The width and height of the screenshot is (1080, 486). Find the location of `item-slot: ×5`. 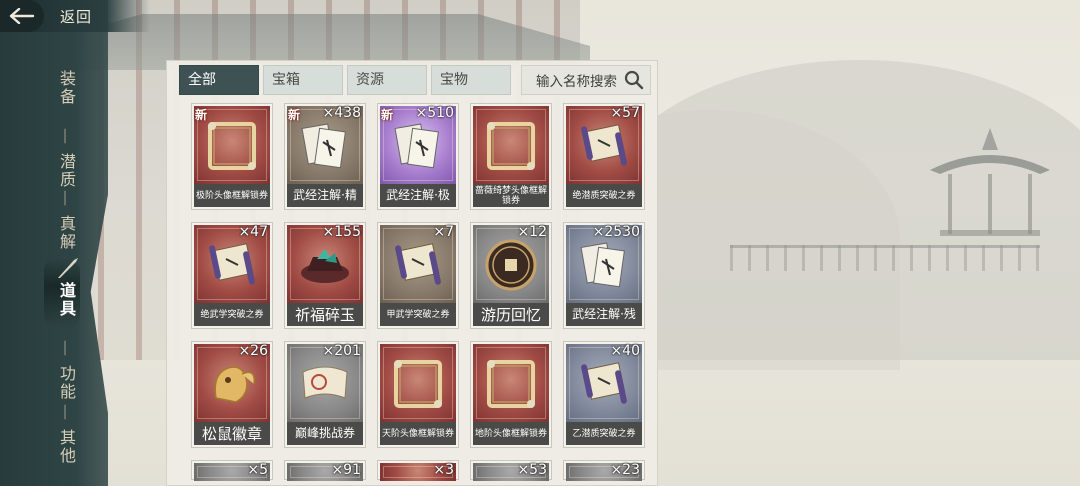

item-slot: ×5 is located at coordinates (232, 470).